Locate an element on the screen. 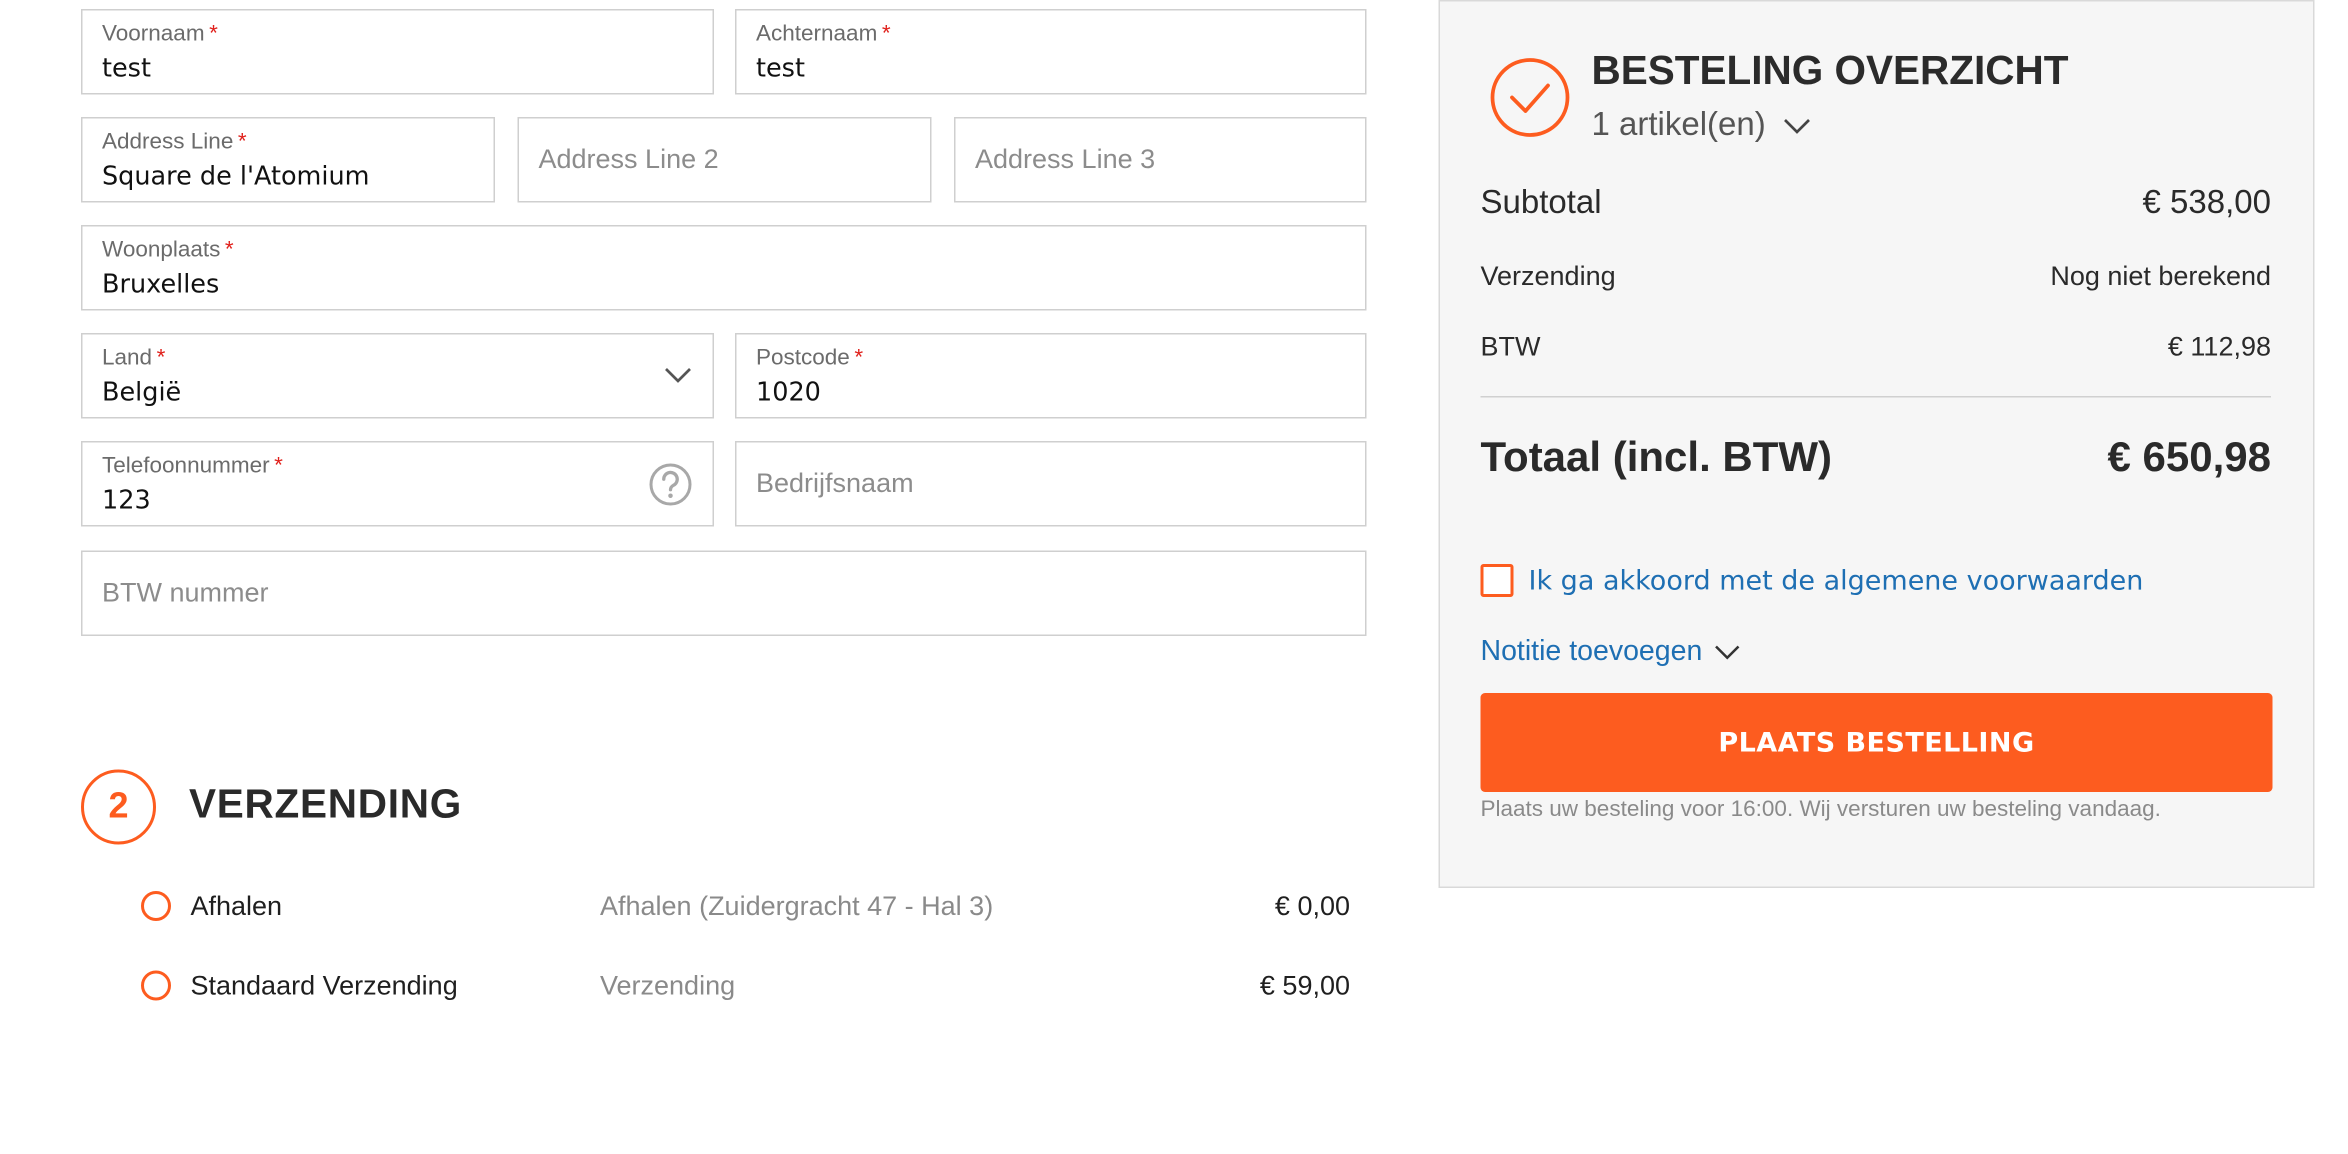  shipping-cost-label: Verzending is located at coordinates (1548, 276).